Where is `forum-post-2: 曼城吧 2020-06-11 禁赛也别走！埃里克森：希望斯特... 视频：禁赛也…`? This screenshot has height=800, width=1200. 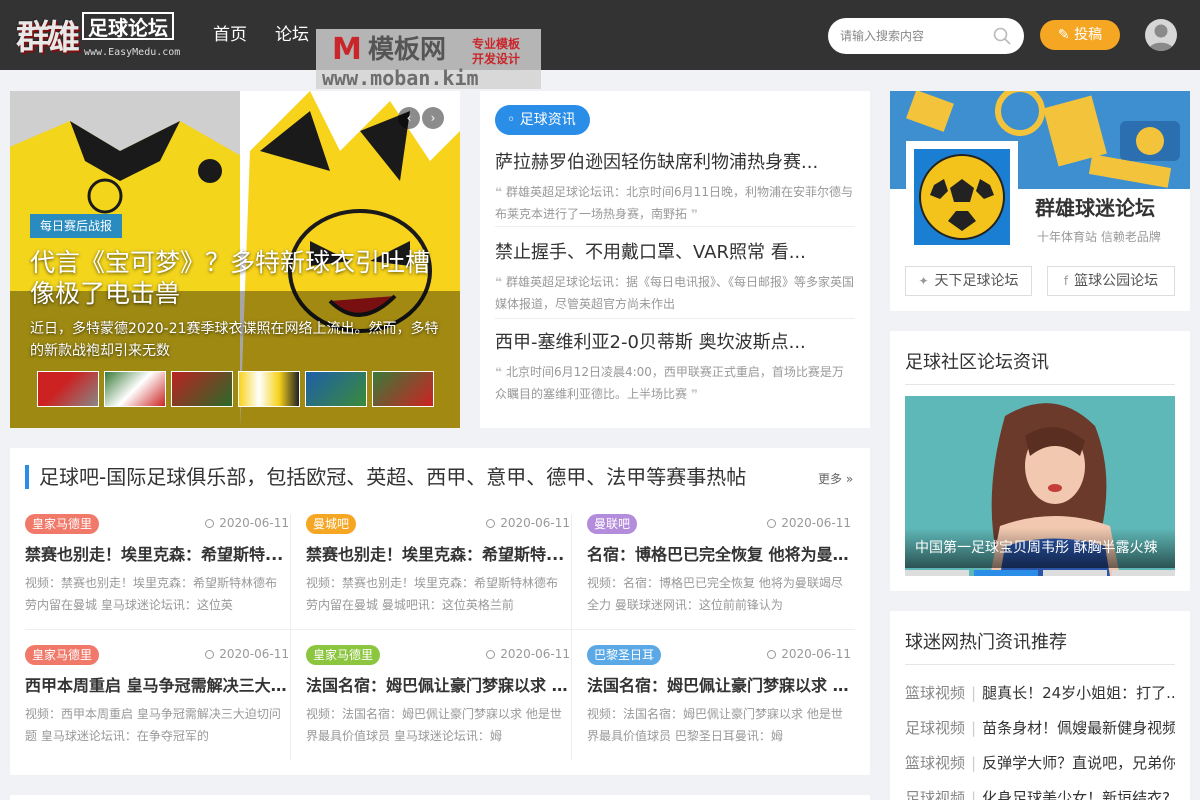
forum-post-2: 曼城吧 2020-06-11 禁赛也别走！埃里克森：希望斯特... 视频：禁赛也… is located at coordinates (439, 572).